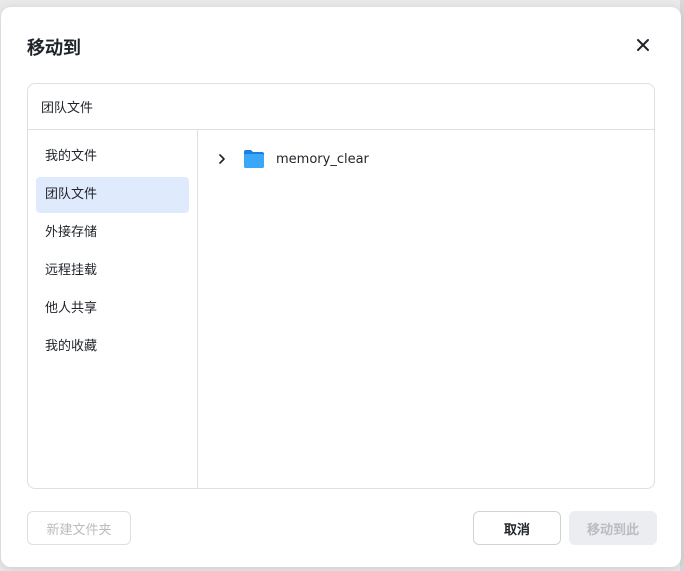 This screenshot has height=571, width=684. I want to click on chevron-right-icon, so click(222, 159).